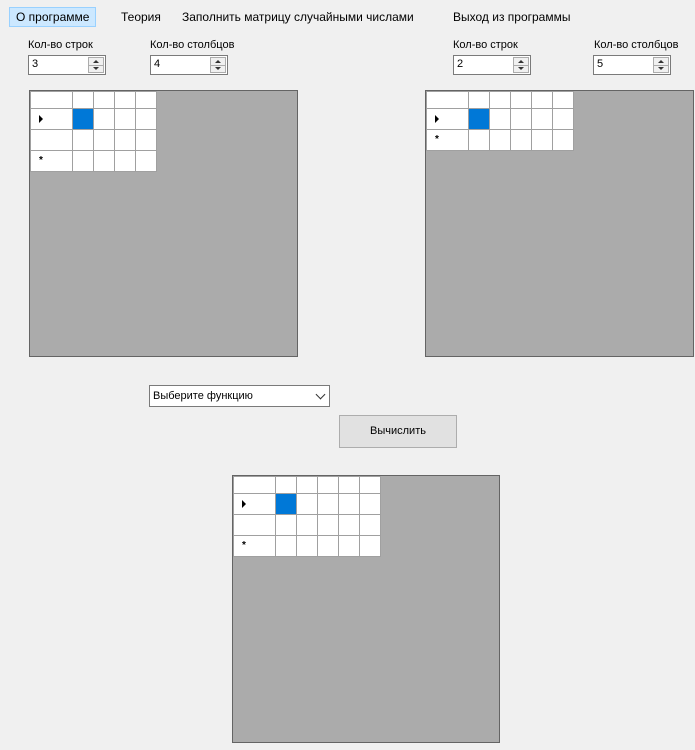  Describe the element at coordinates (53, 17) in the screenshot. I see `menu-item-about: О программе` at that location.